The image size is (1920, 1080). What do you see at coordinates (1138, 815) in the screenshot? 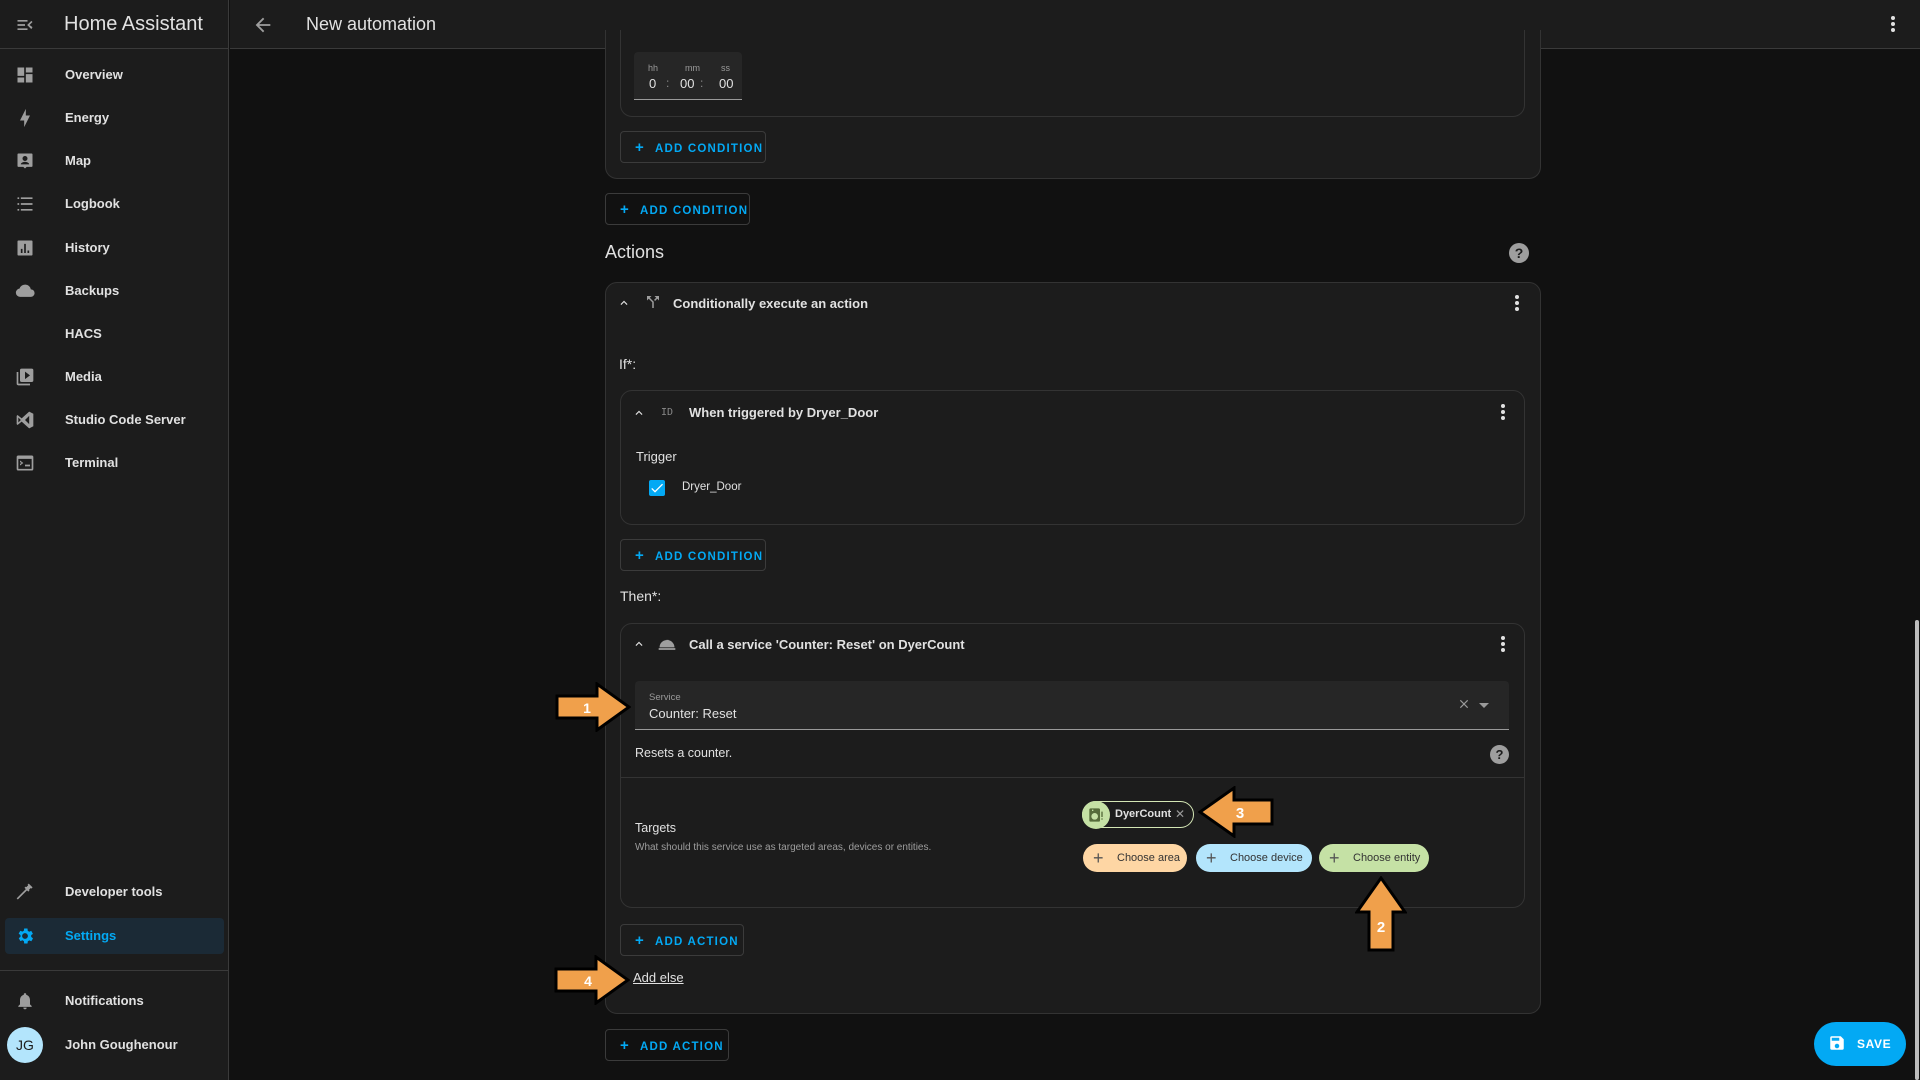
I see `selected-entity-chip: DyerCount ✕` at bounding box center [1138, 815].